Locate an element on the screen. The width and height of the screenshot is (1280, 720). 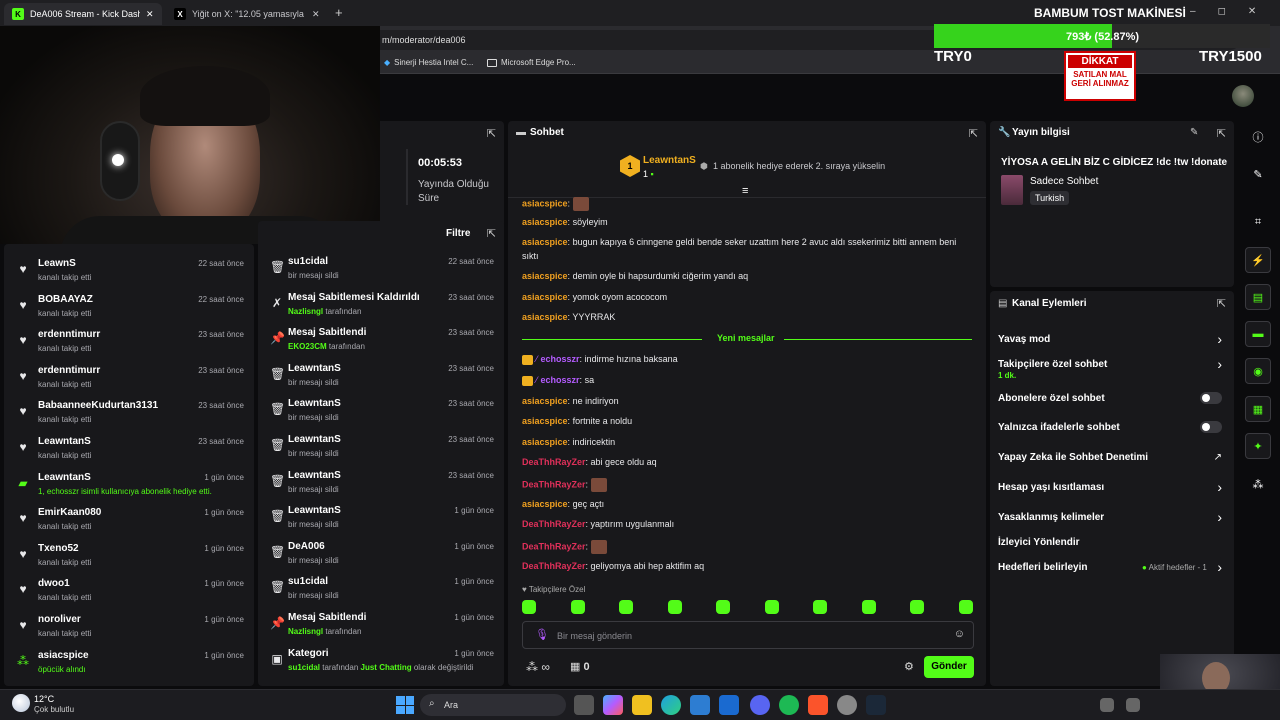
chat-input: 🎙 Bir mesaj gönderin ☺ is located at coordinates (748, 635).